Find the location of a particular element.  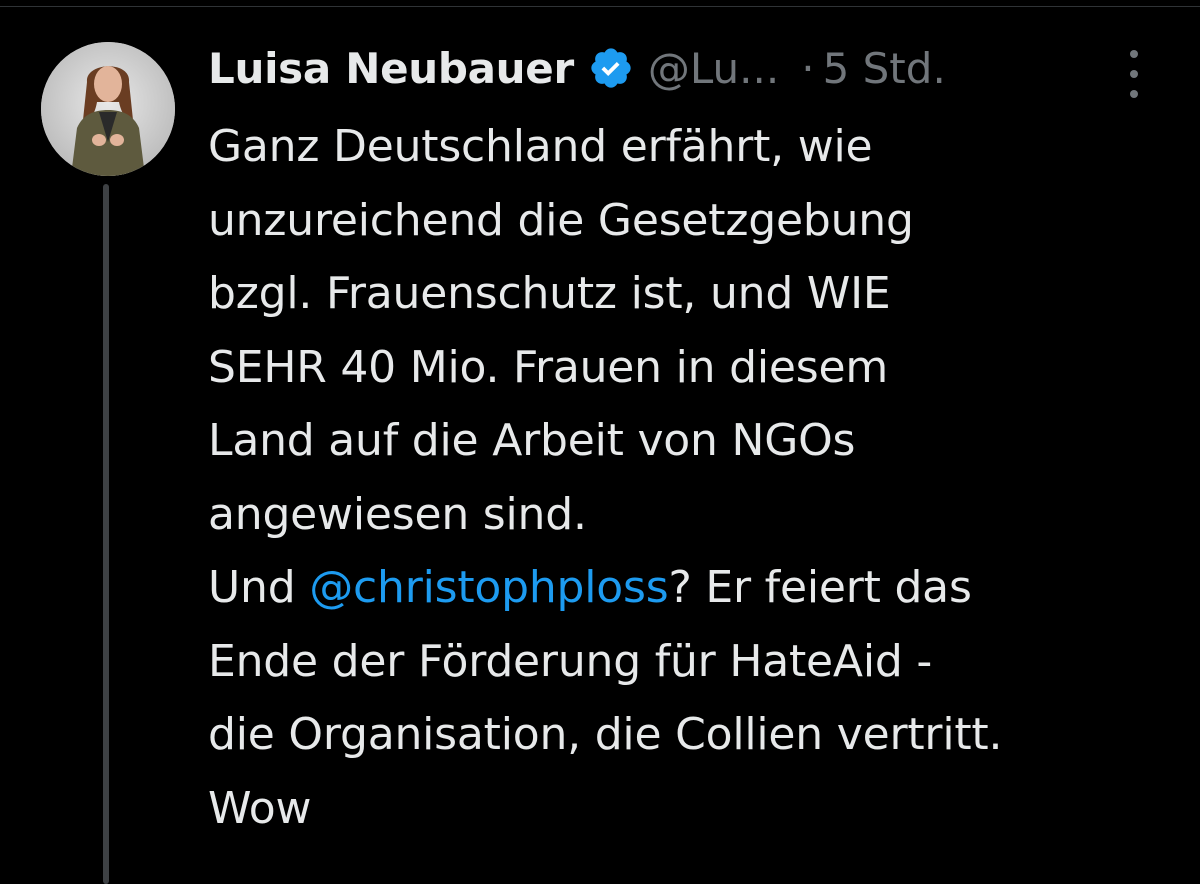

tweet-text-line: Land auf die Arbeit von NGOs is located at coordinates (532, 440).